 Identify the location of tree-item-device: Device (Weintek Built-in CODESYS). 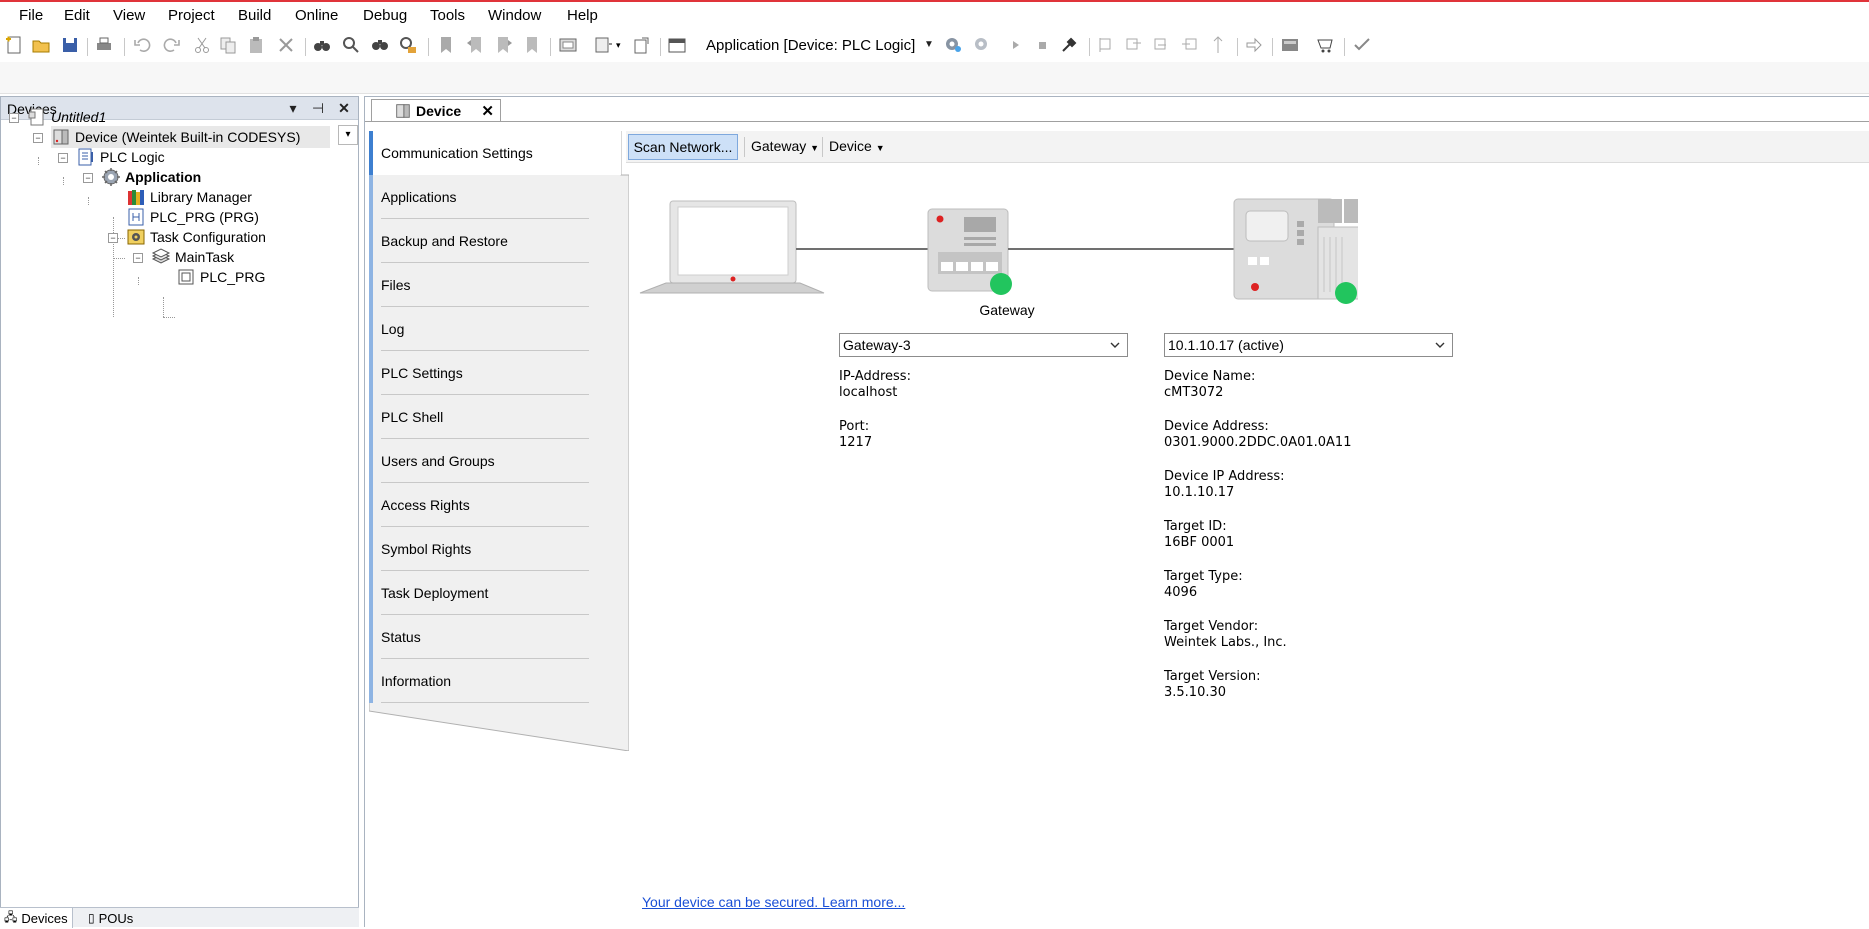
(191, 137).